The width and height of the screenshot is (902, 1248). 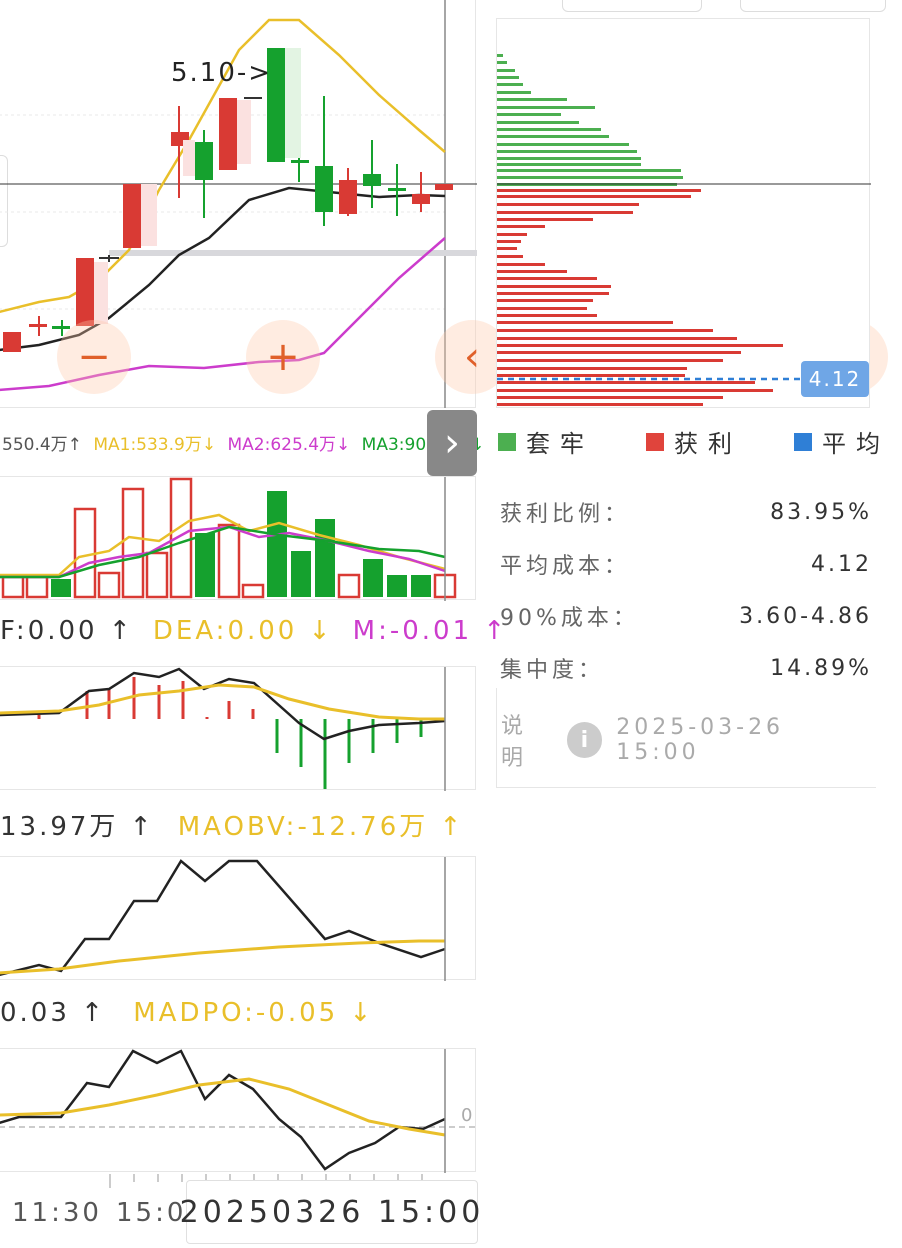 What do you see at coordinates (223, 729) in the screenshot?
I see `macd-chart` at bounding box center [223, 729].